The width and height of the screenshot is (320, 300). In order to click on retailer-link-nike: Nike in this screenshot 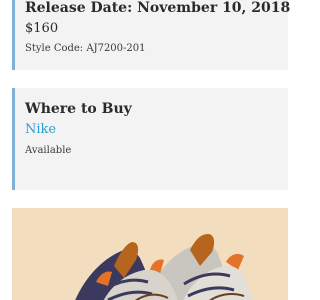, I will do `click(40, 129)`.